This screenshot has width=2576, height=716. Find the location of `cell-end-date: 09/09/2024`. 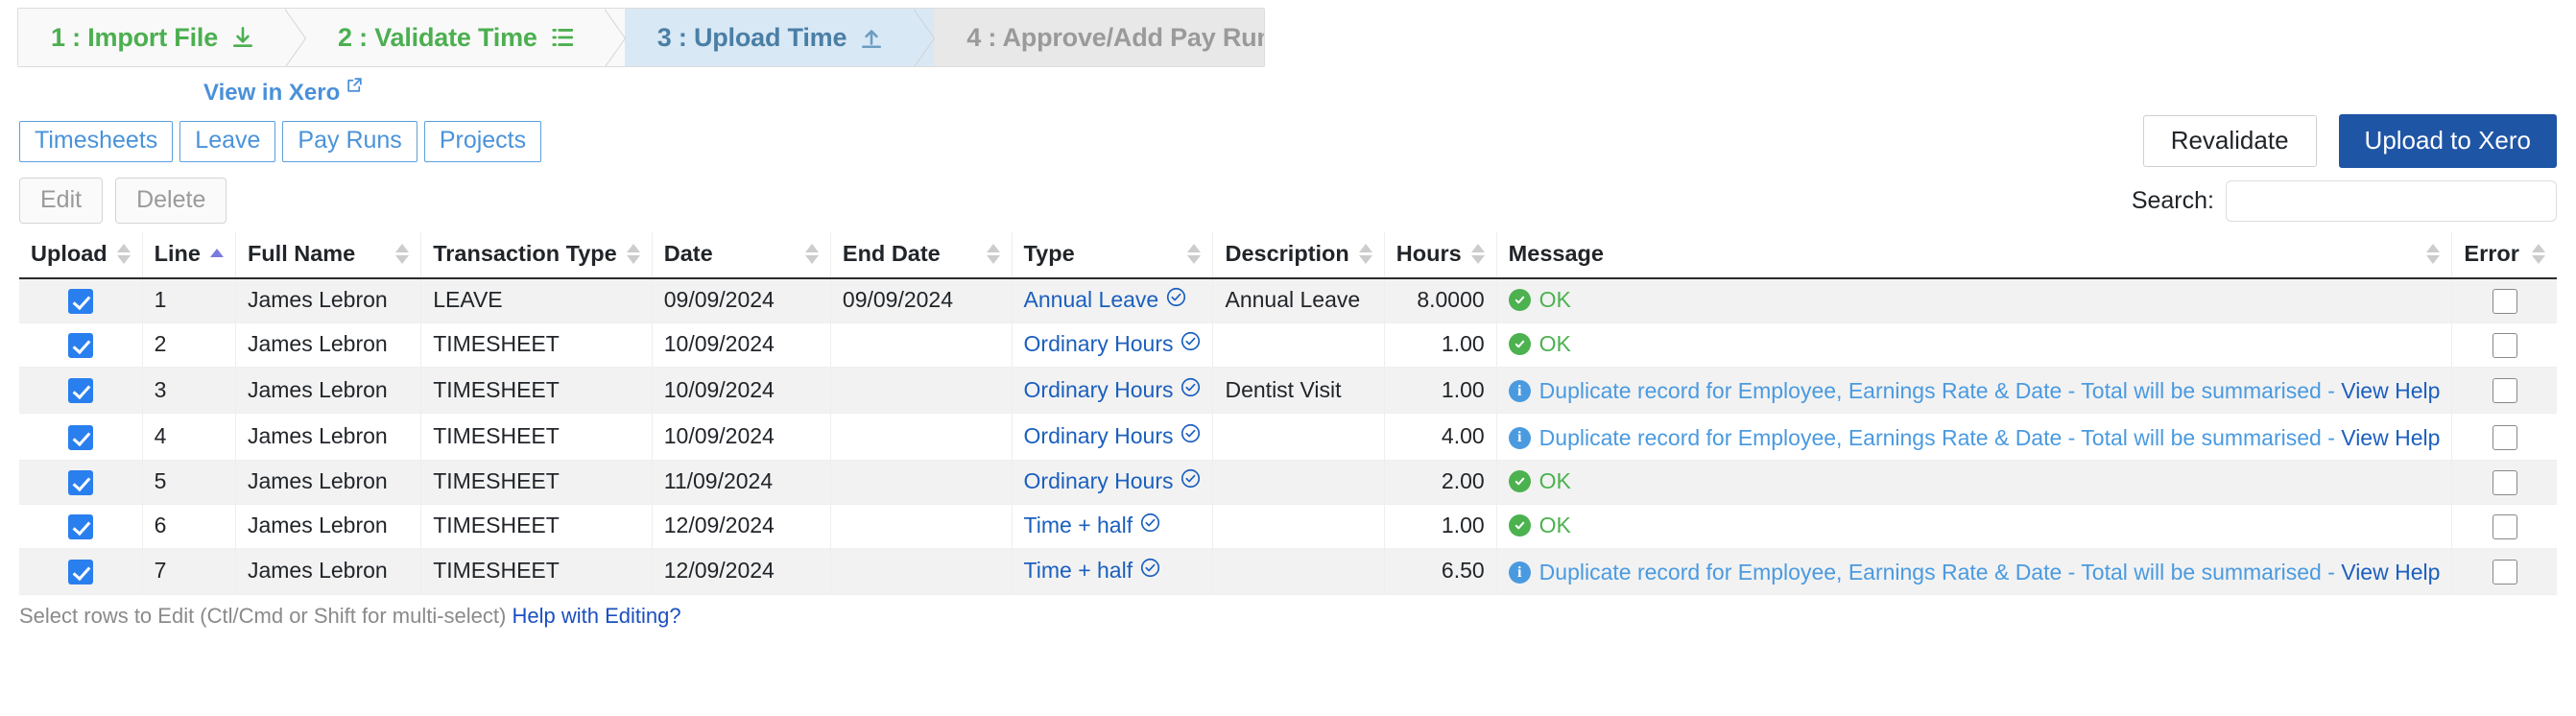

cell-end-date: 09/09/2024 is located at coordinates (921, 300).